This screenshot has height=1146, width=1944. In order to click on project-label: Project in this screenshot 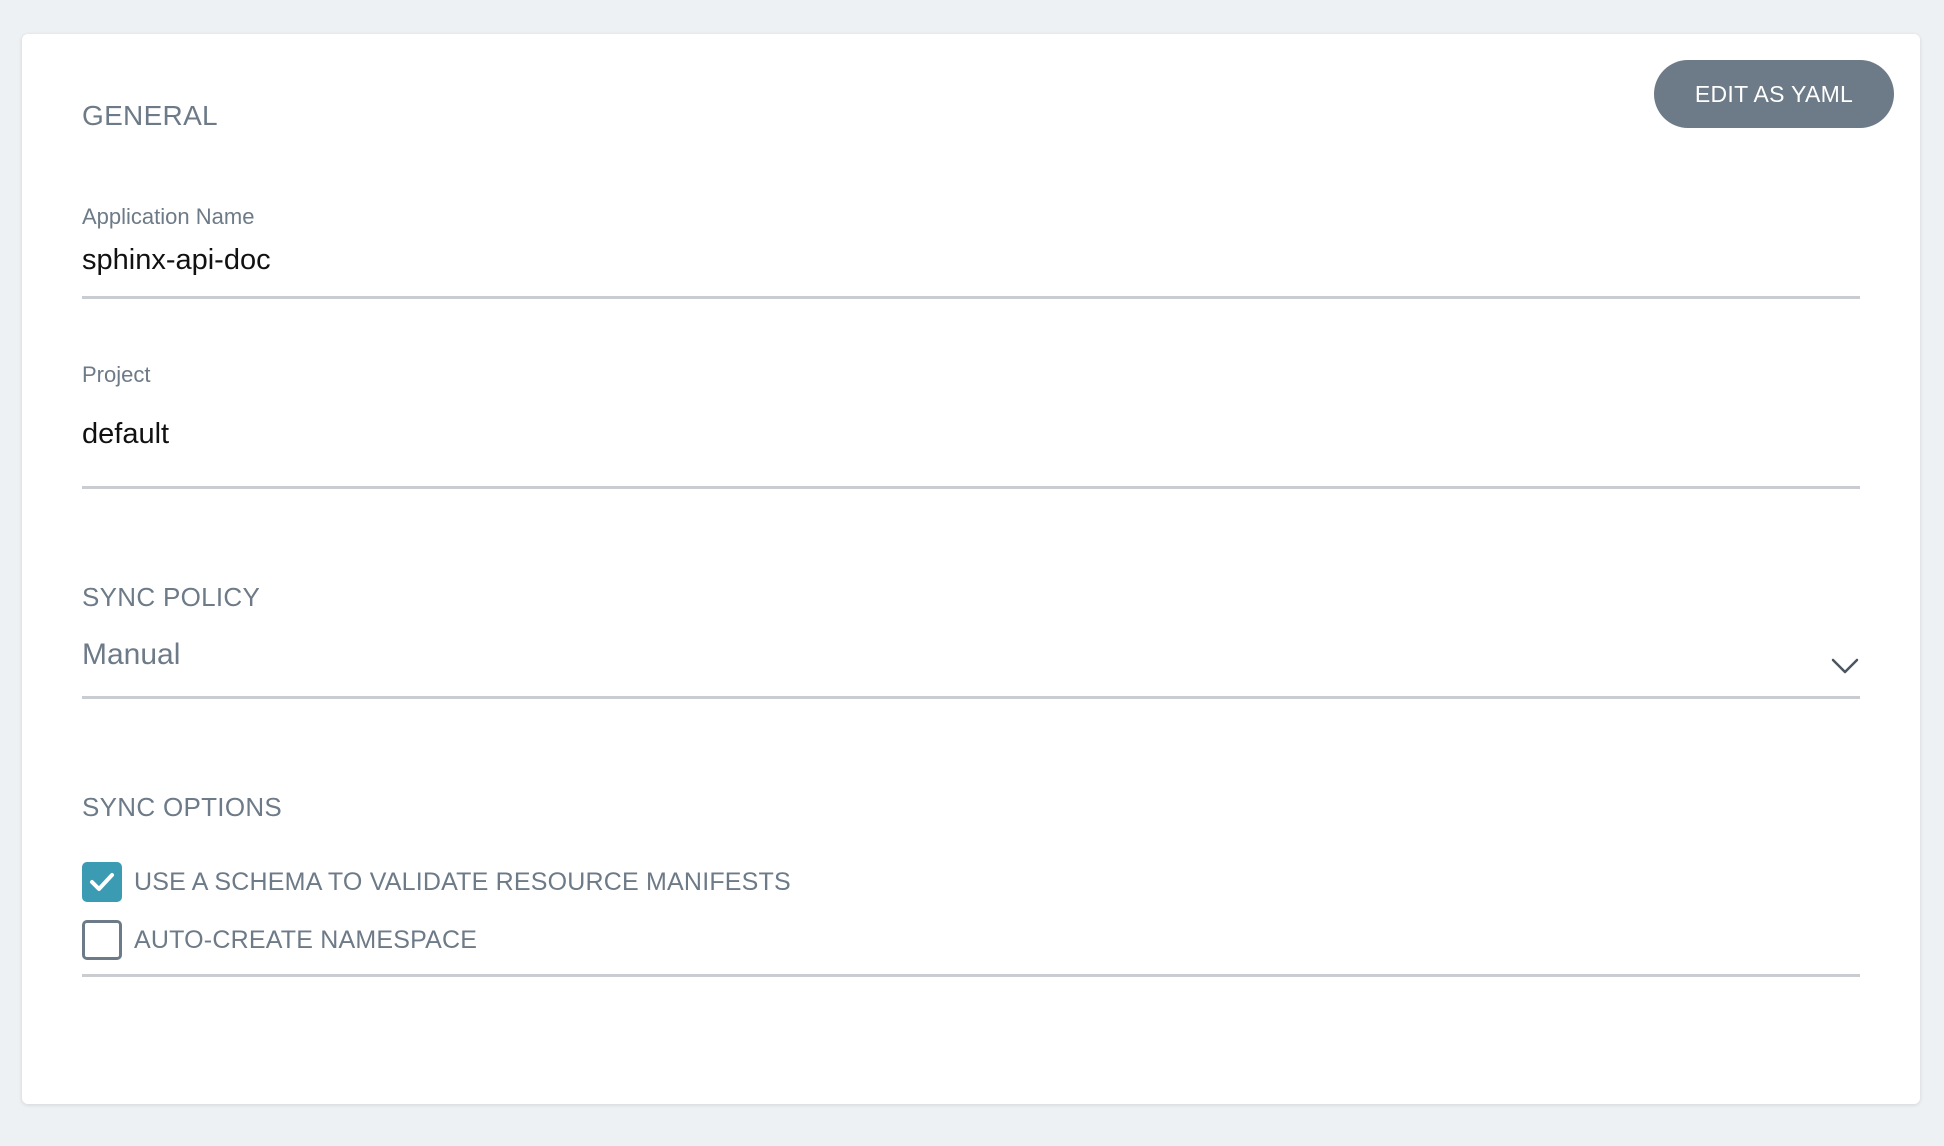, I will do `click(116, 374)`.